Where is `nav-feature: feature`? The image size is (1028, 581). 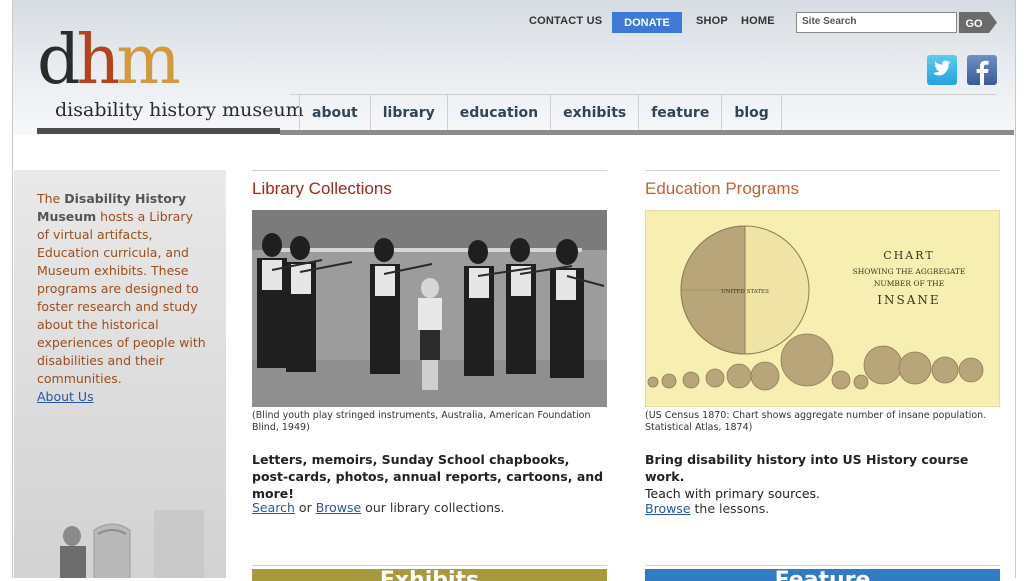
nav-feature: feature is located at coordinates (679, 112).